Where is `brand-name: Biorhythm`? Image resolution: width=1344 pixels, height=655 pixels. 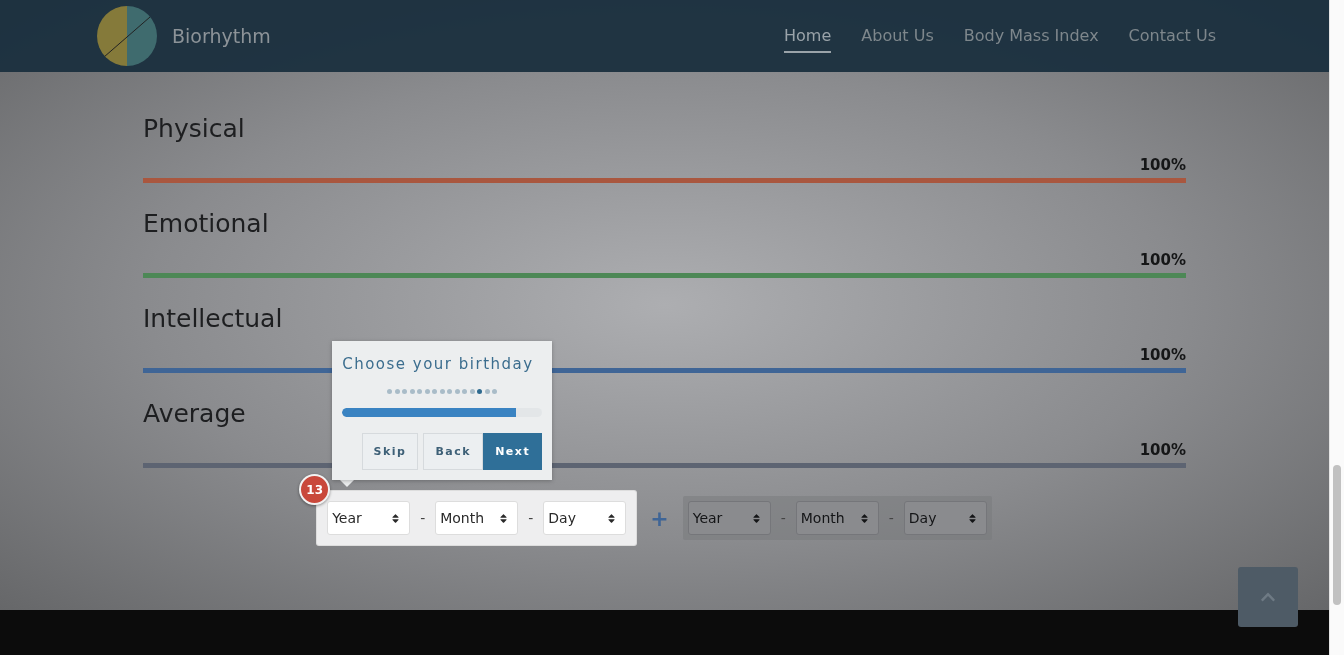
brand-name: Biorhythm is located at coordinates (221, 36).